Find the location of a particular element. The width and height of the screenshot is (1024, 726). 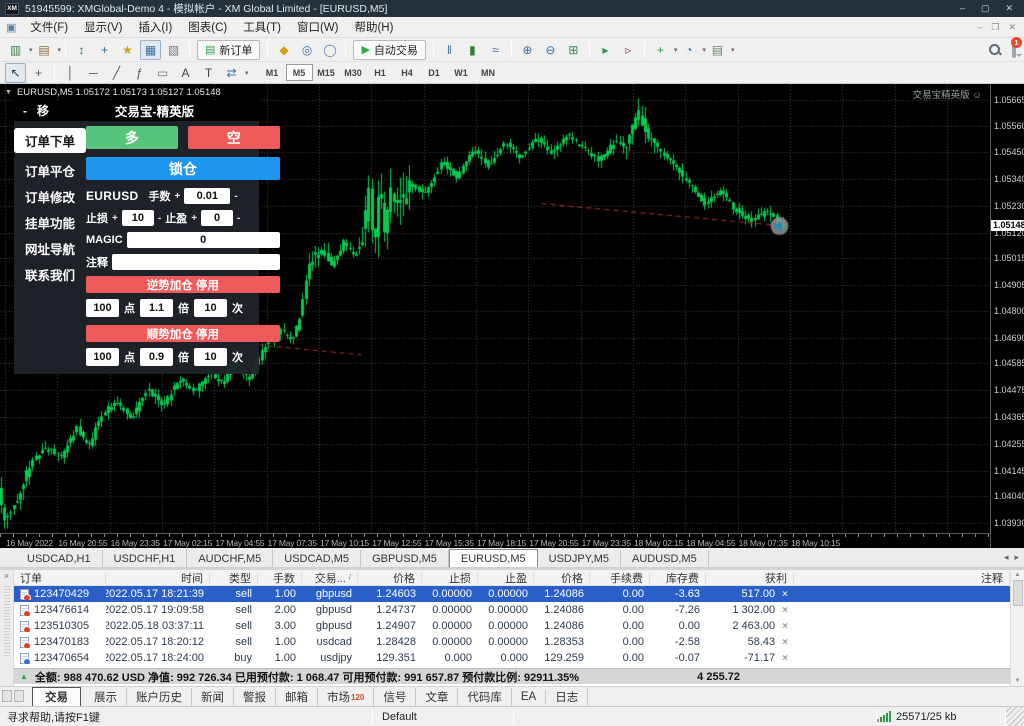

sell-button: 空 is located at coordinates (233, 137).